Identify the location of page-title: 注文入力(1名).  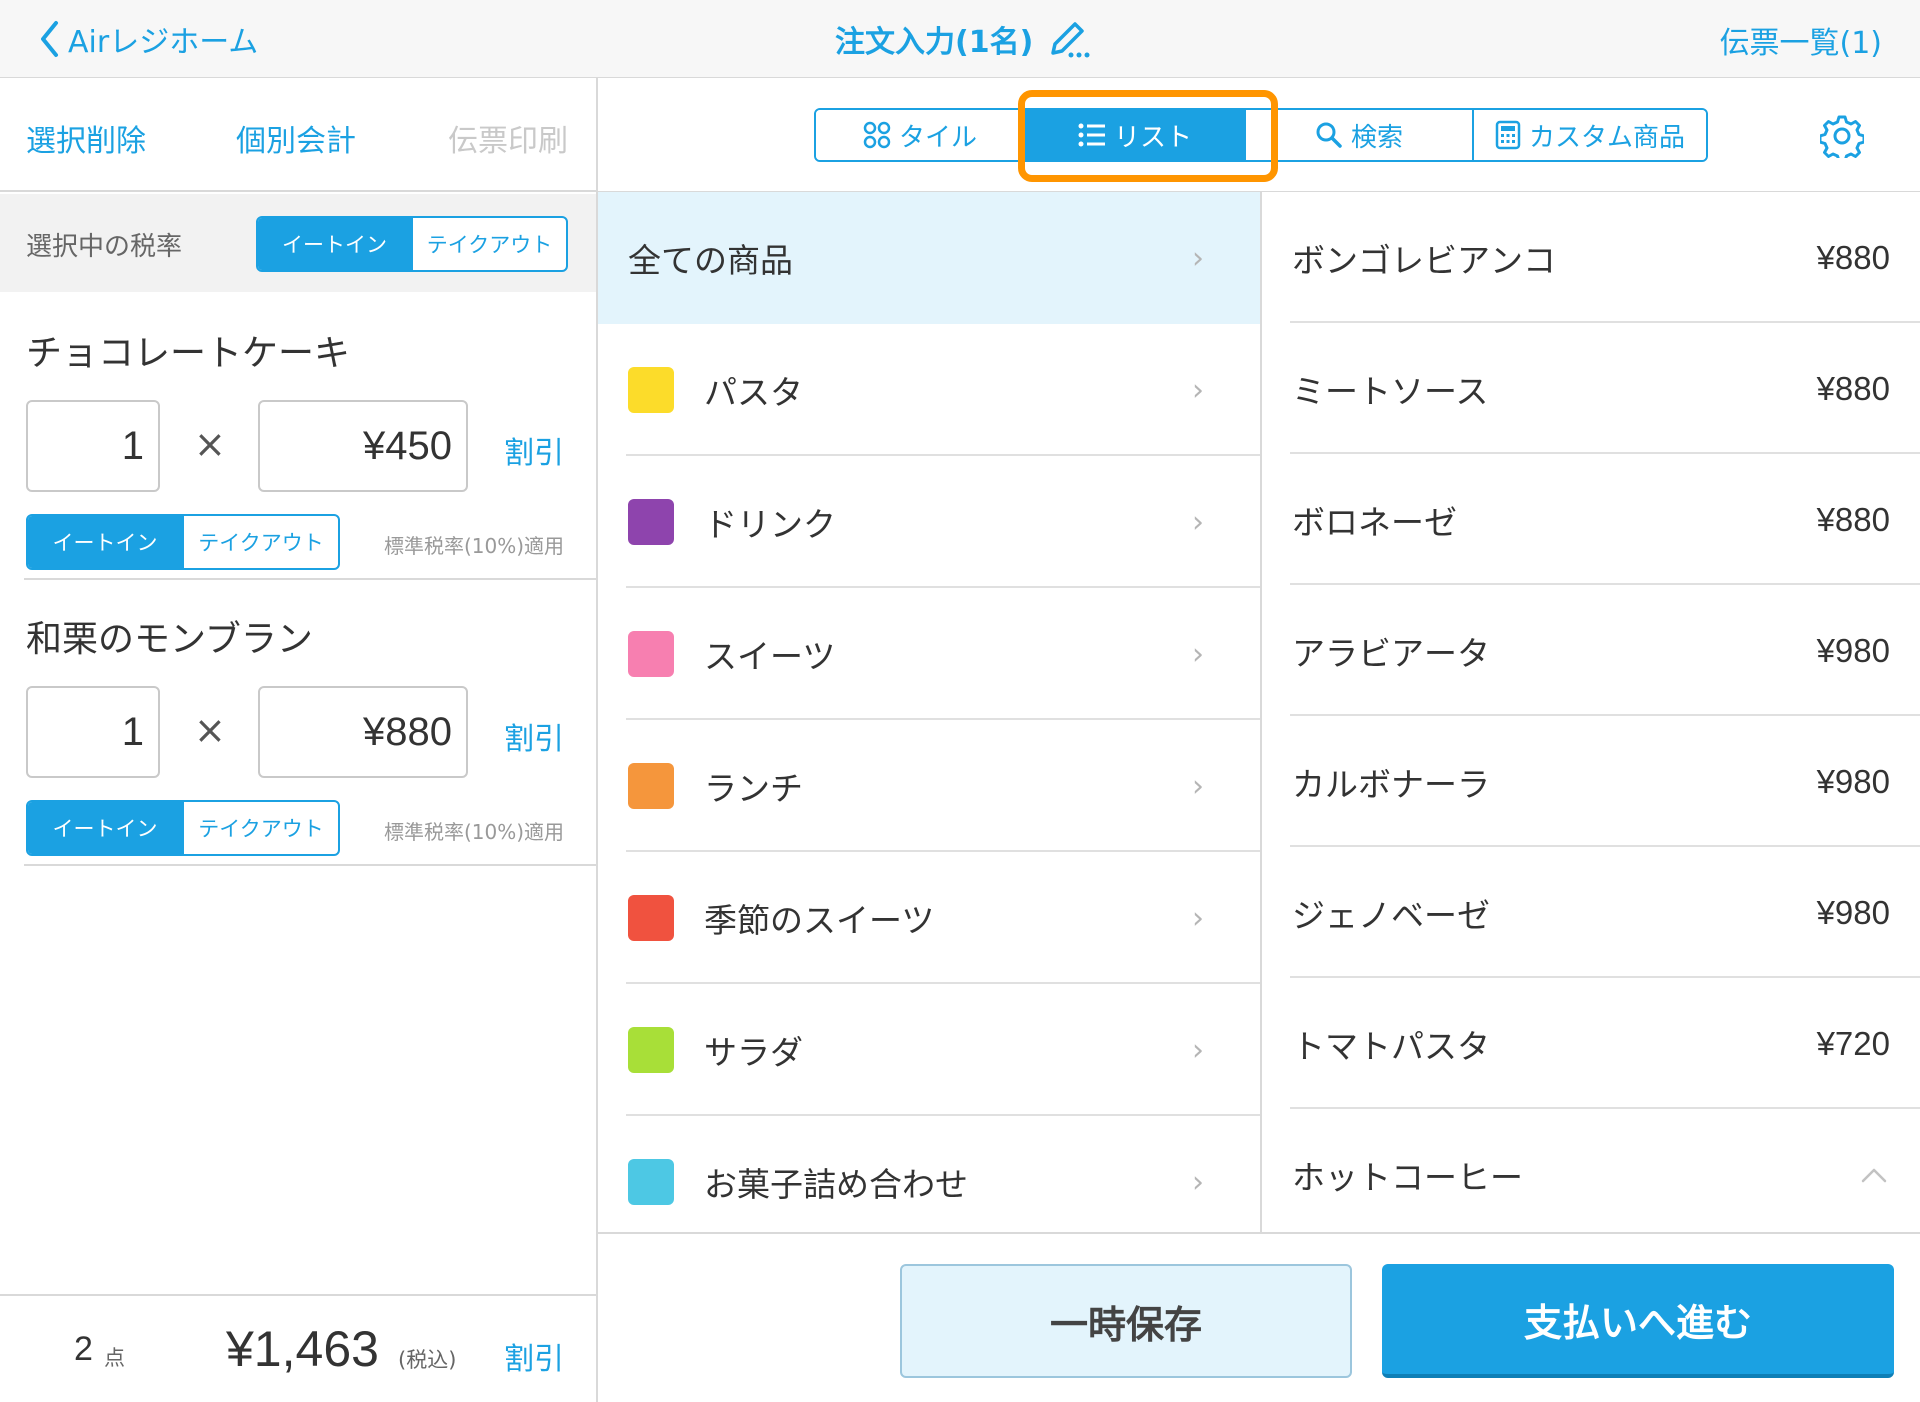
(934, 42).